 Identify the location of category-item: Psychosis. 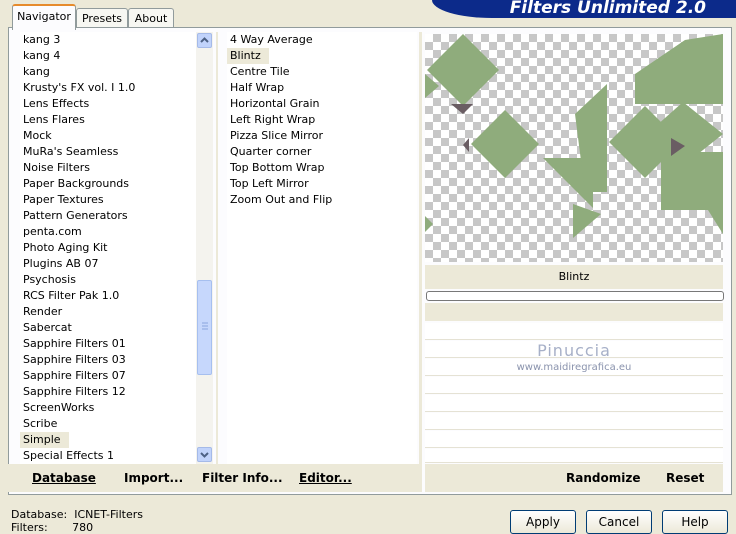
(108, 280).